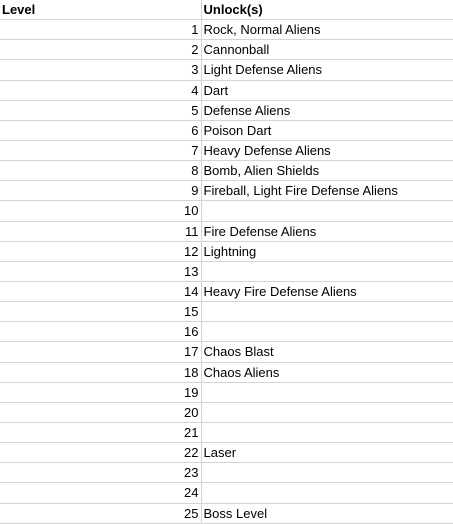  Describe the element at coordinates (101, 372) in the screenshot. I see `level-cell: 18` at that location.